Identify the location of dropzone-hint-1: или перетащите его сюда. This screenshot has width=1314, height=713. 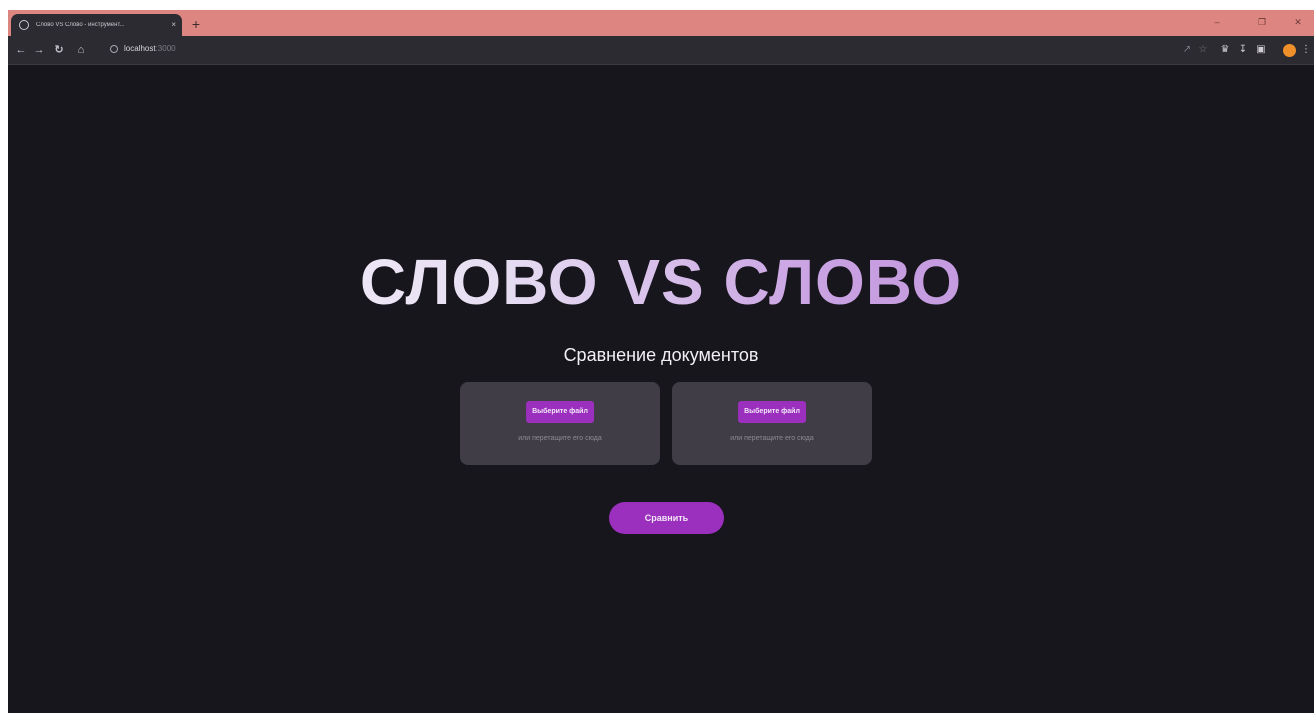
(560, 438).